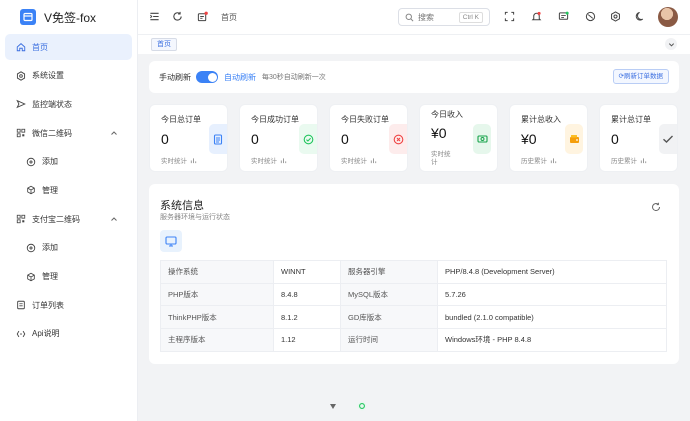 Image resolution: width=690 pixels, height=421 pixels. What do you see at coordinates (229, 17) in the screenshot?
I see `breadcrumb: 首页` at bounding box center [229, 17].